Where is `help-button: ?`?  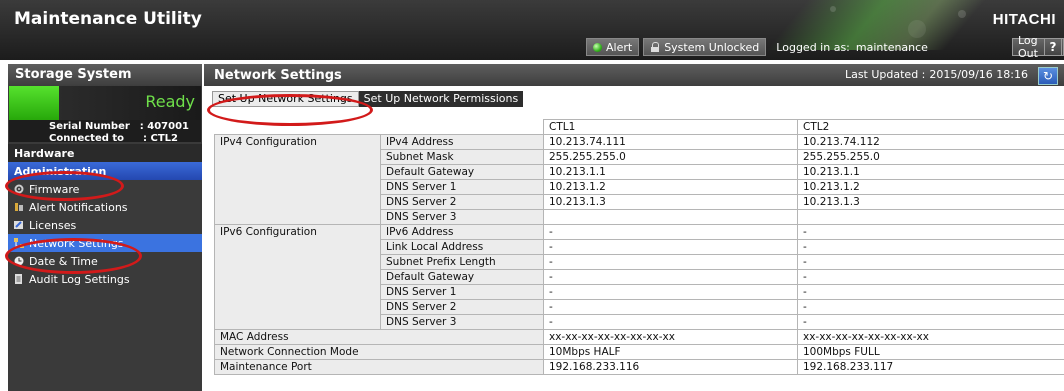
help-button: ? is located at coordinates (1053, 47).